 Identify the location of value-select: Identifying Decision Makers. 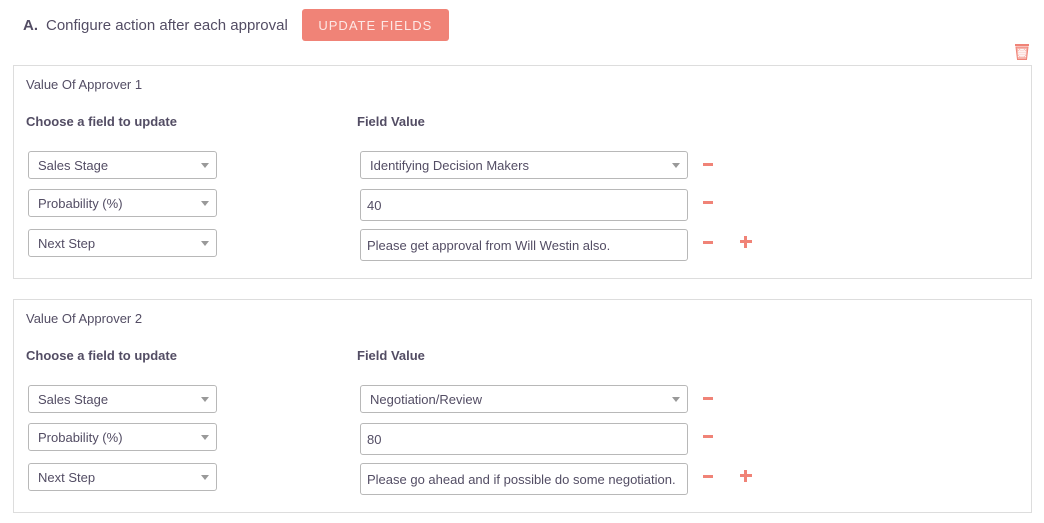
(524, 165).